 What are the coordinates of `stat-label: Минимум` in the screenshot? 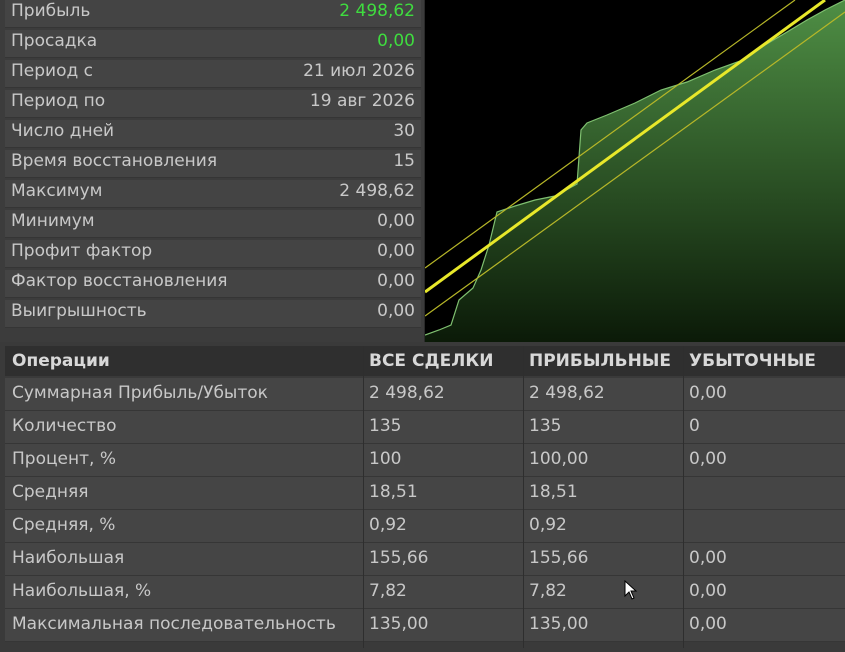 It's located at (53, 221).